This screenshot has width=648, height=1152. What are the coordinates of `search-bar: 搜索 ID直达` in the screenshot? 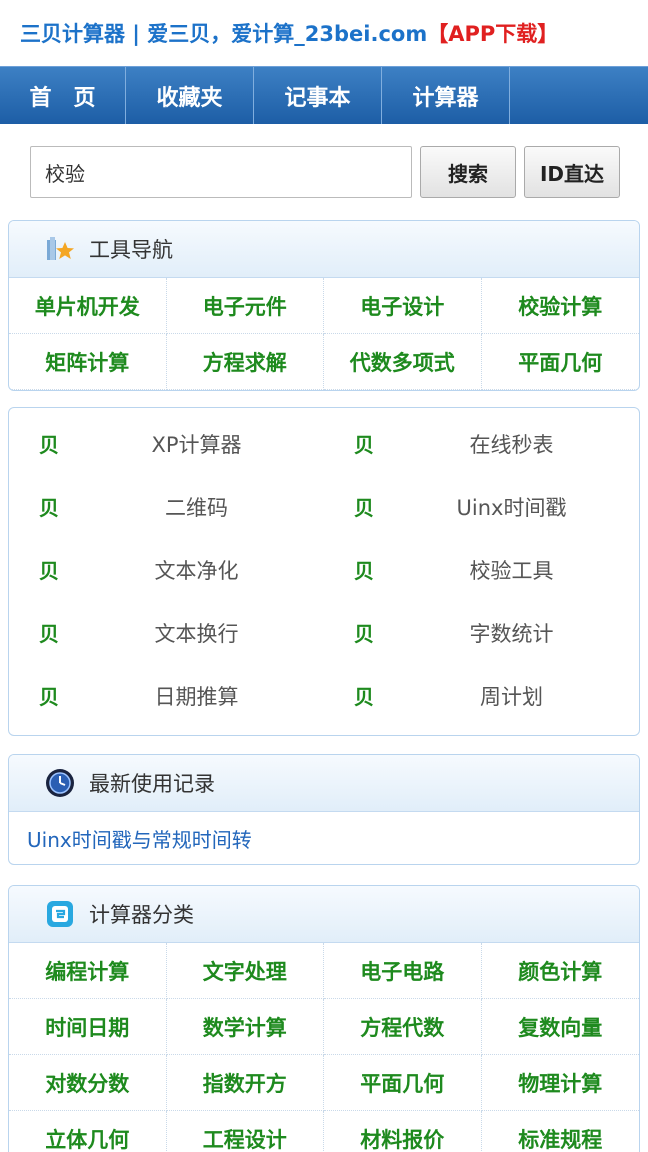 It's located at (324, 172).